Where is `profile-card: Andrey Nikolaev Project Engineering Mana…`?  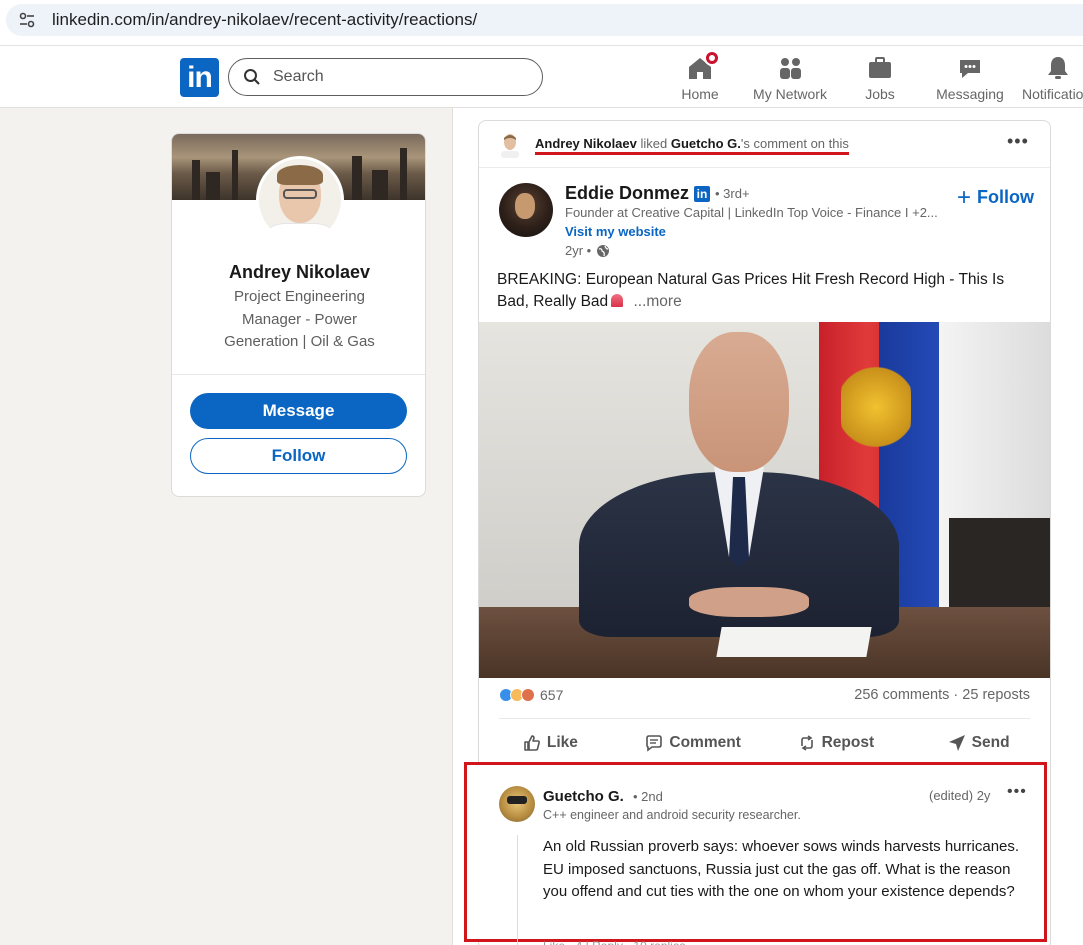
profile-card: Andrey Nikolaev Project Engineering Mana… is located at coordinates (298, 315).